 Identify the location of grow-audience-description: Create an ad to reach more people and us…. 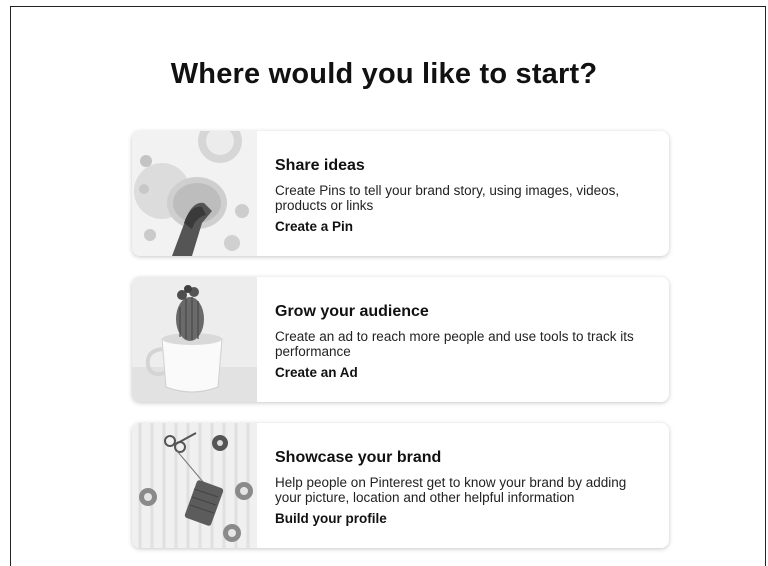
(454, 344).